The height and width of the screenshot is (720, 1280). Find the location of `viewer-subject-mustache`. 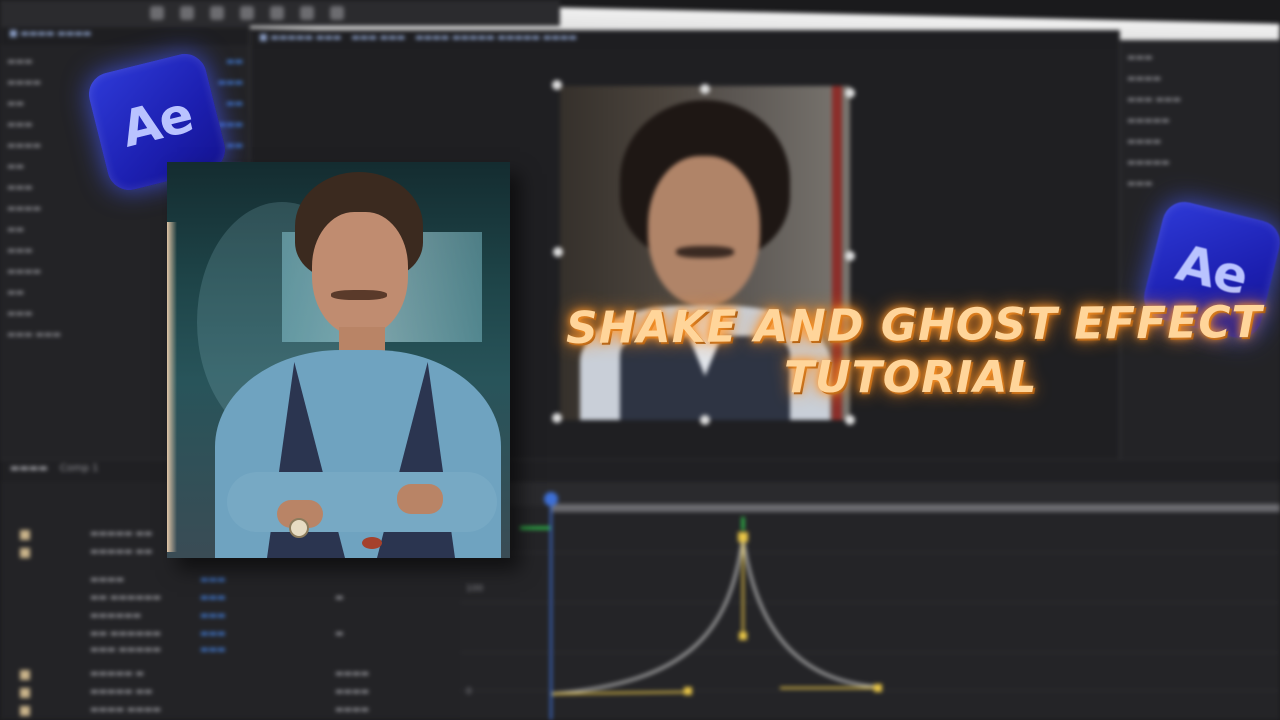

viewer-subject-mustache is located at coordinates (705, 252).